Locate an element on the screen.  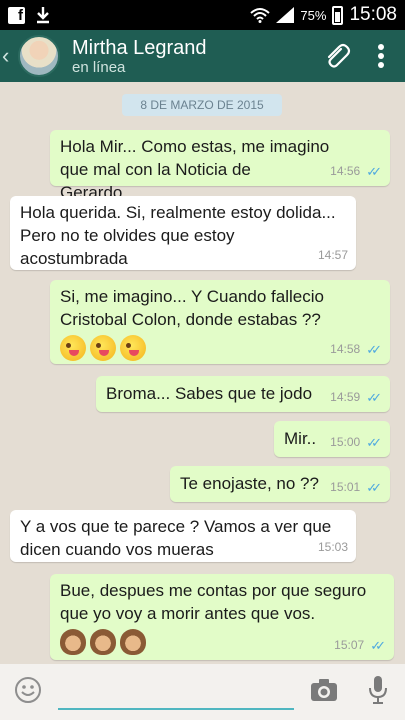
status-right: 75% 15:08 is located at coordinates (323, 15).